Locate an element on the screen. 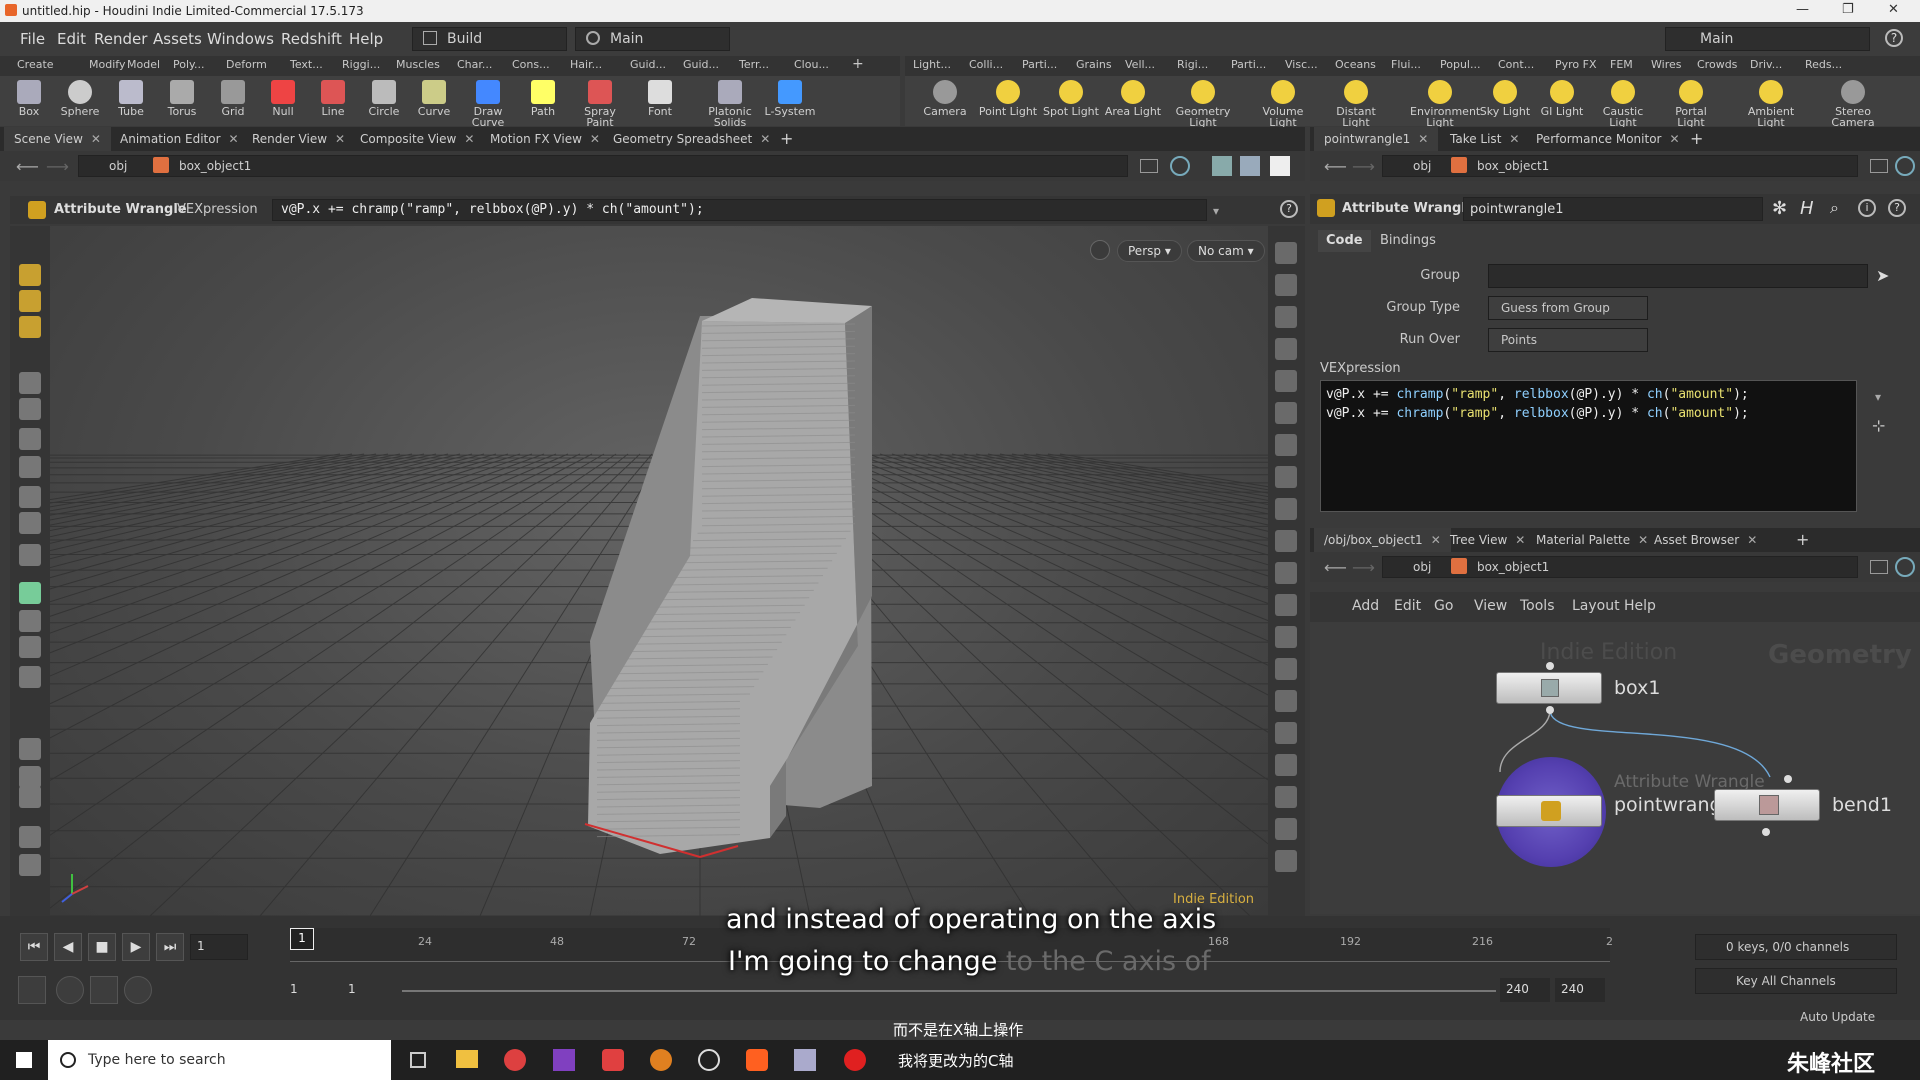 The height and width of the screenshot is (1080, 1920). tool-platonic-solids: Platonic Solids is located at coordinates (730, 102).